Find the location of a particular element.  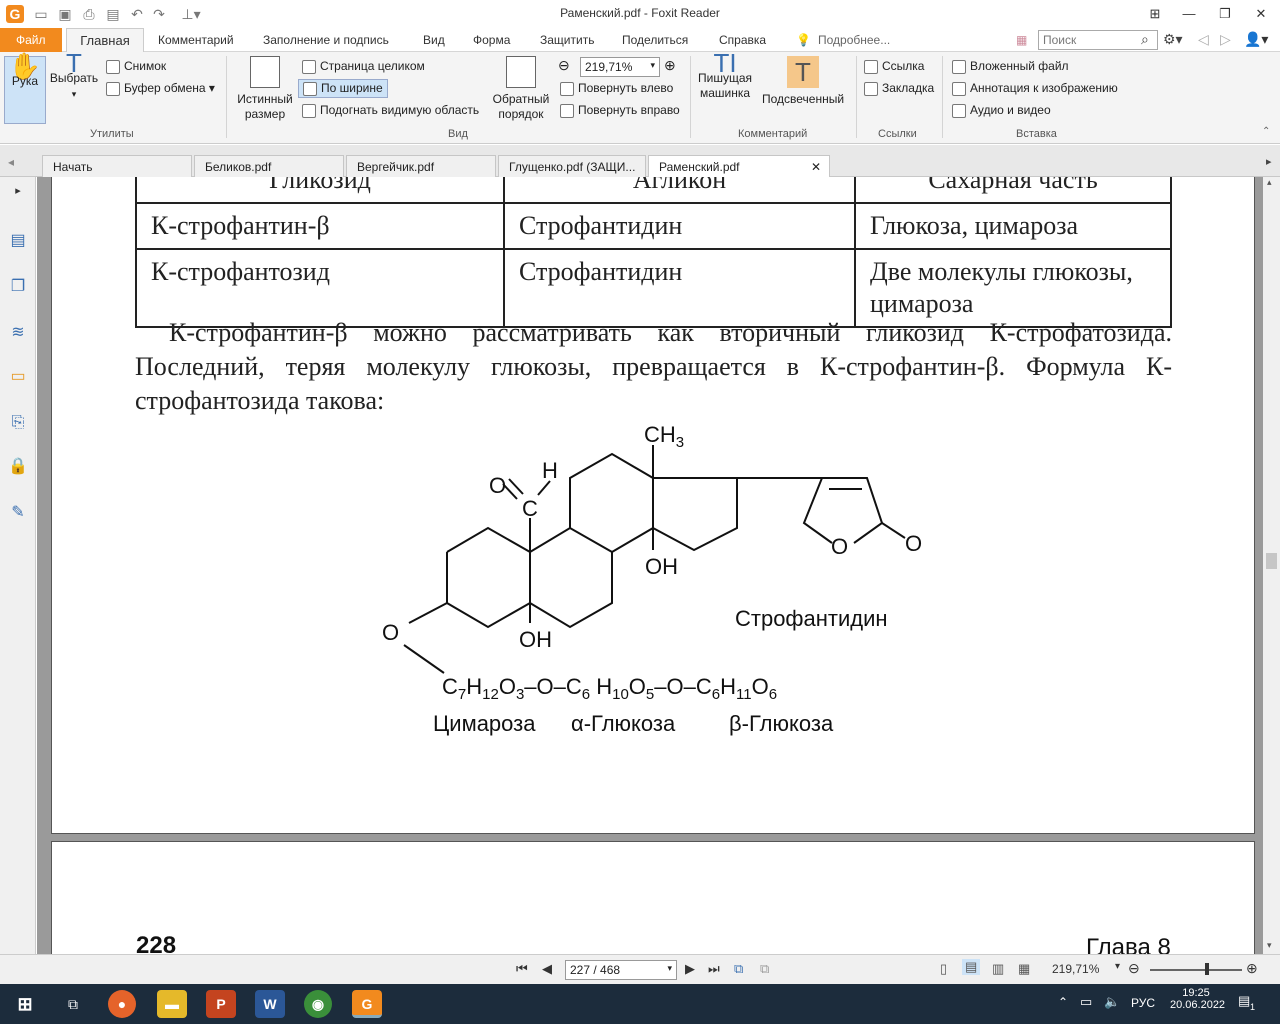

menu-form: Форма is located at coordinates (491, 40).